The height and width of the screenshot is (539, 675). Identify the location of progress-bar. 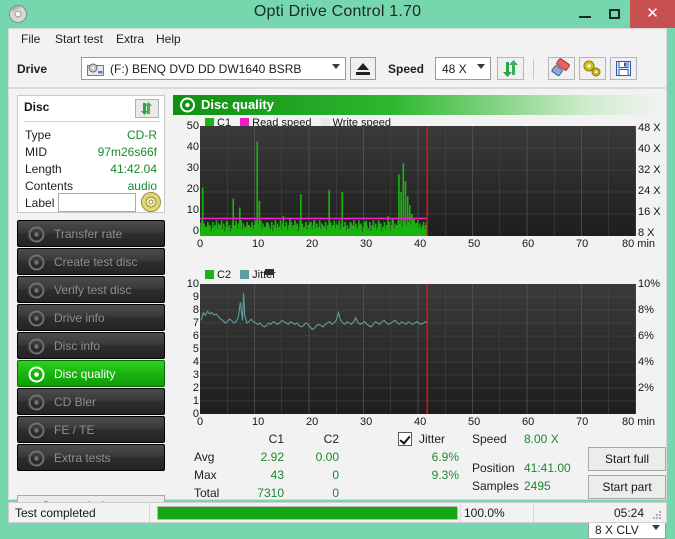
(307, 513).